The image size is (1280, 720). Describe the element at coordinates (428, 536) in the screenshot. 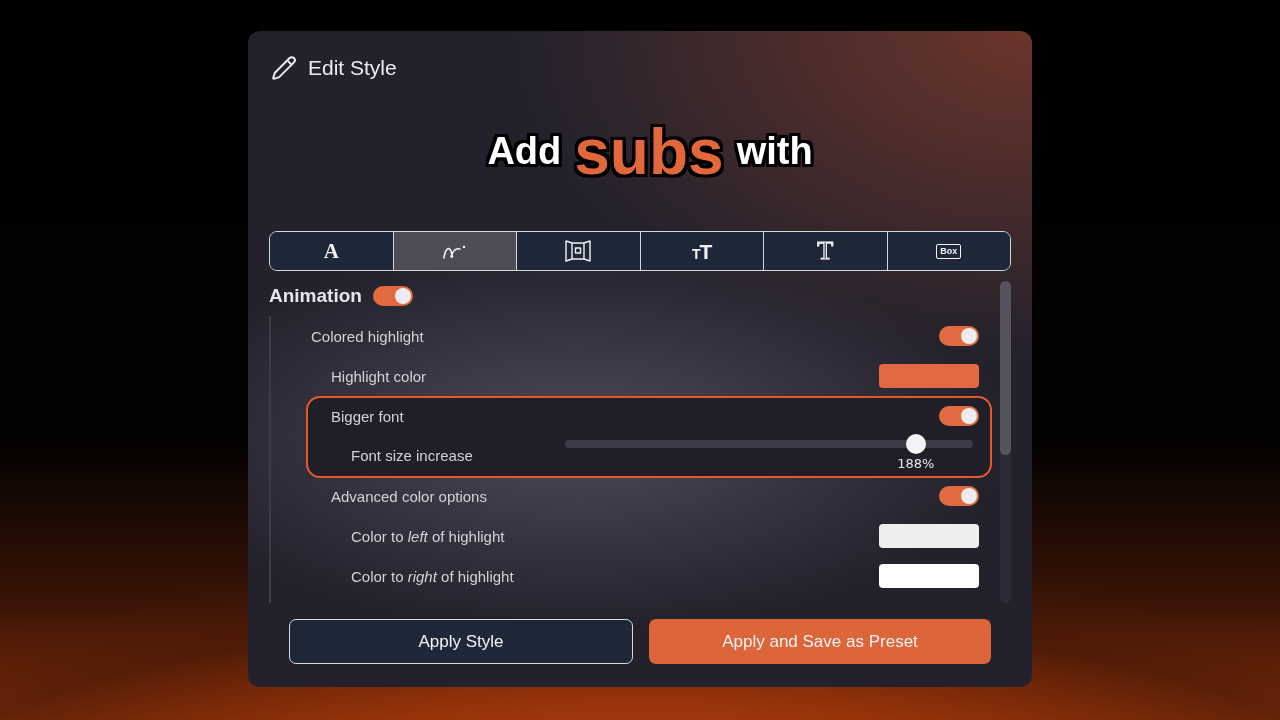

I see `setting-label: Color to left of highlight` at that location.